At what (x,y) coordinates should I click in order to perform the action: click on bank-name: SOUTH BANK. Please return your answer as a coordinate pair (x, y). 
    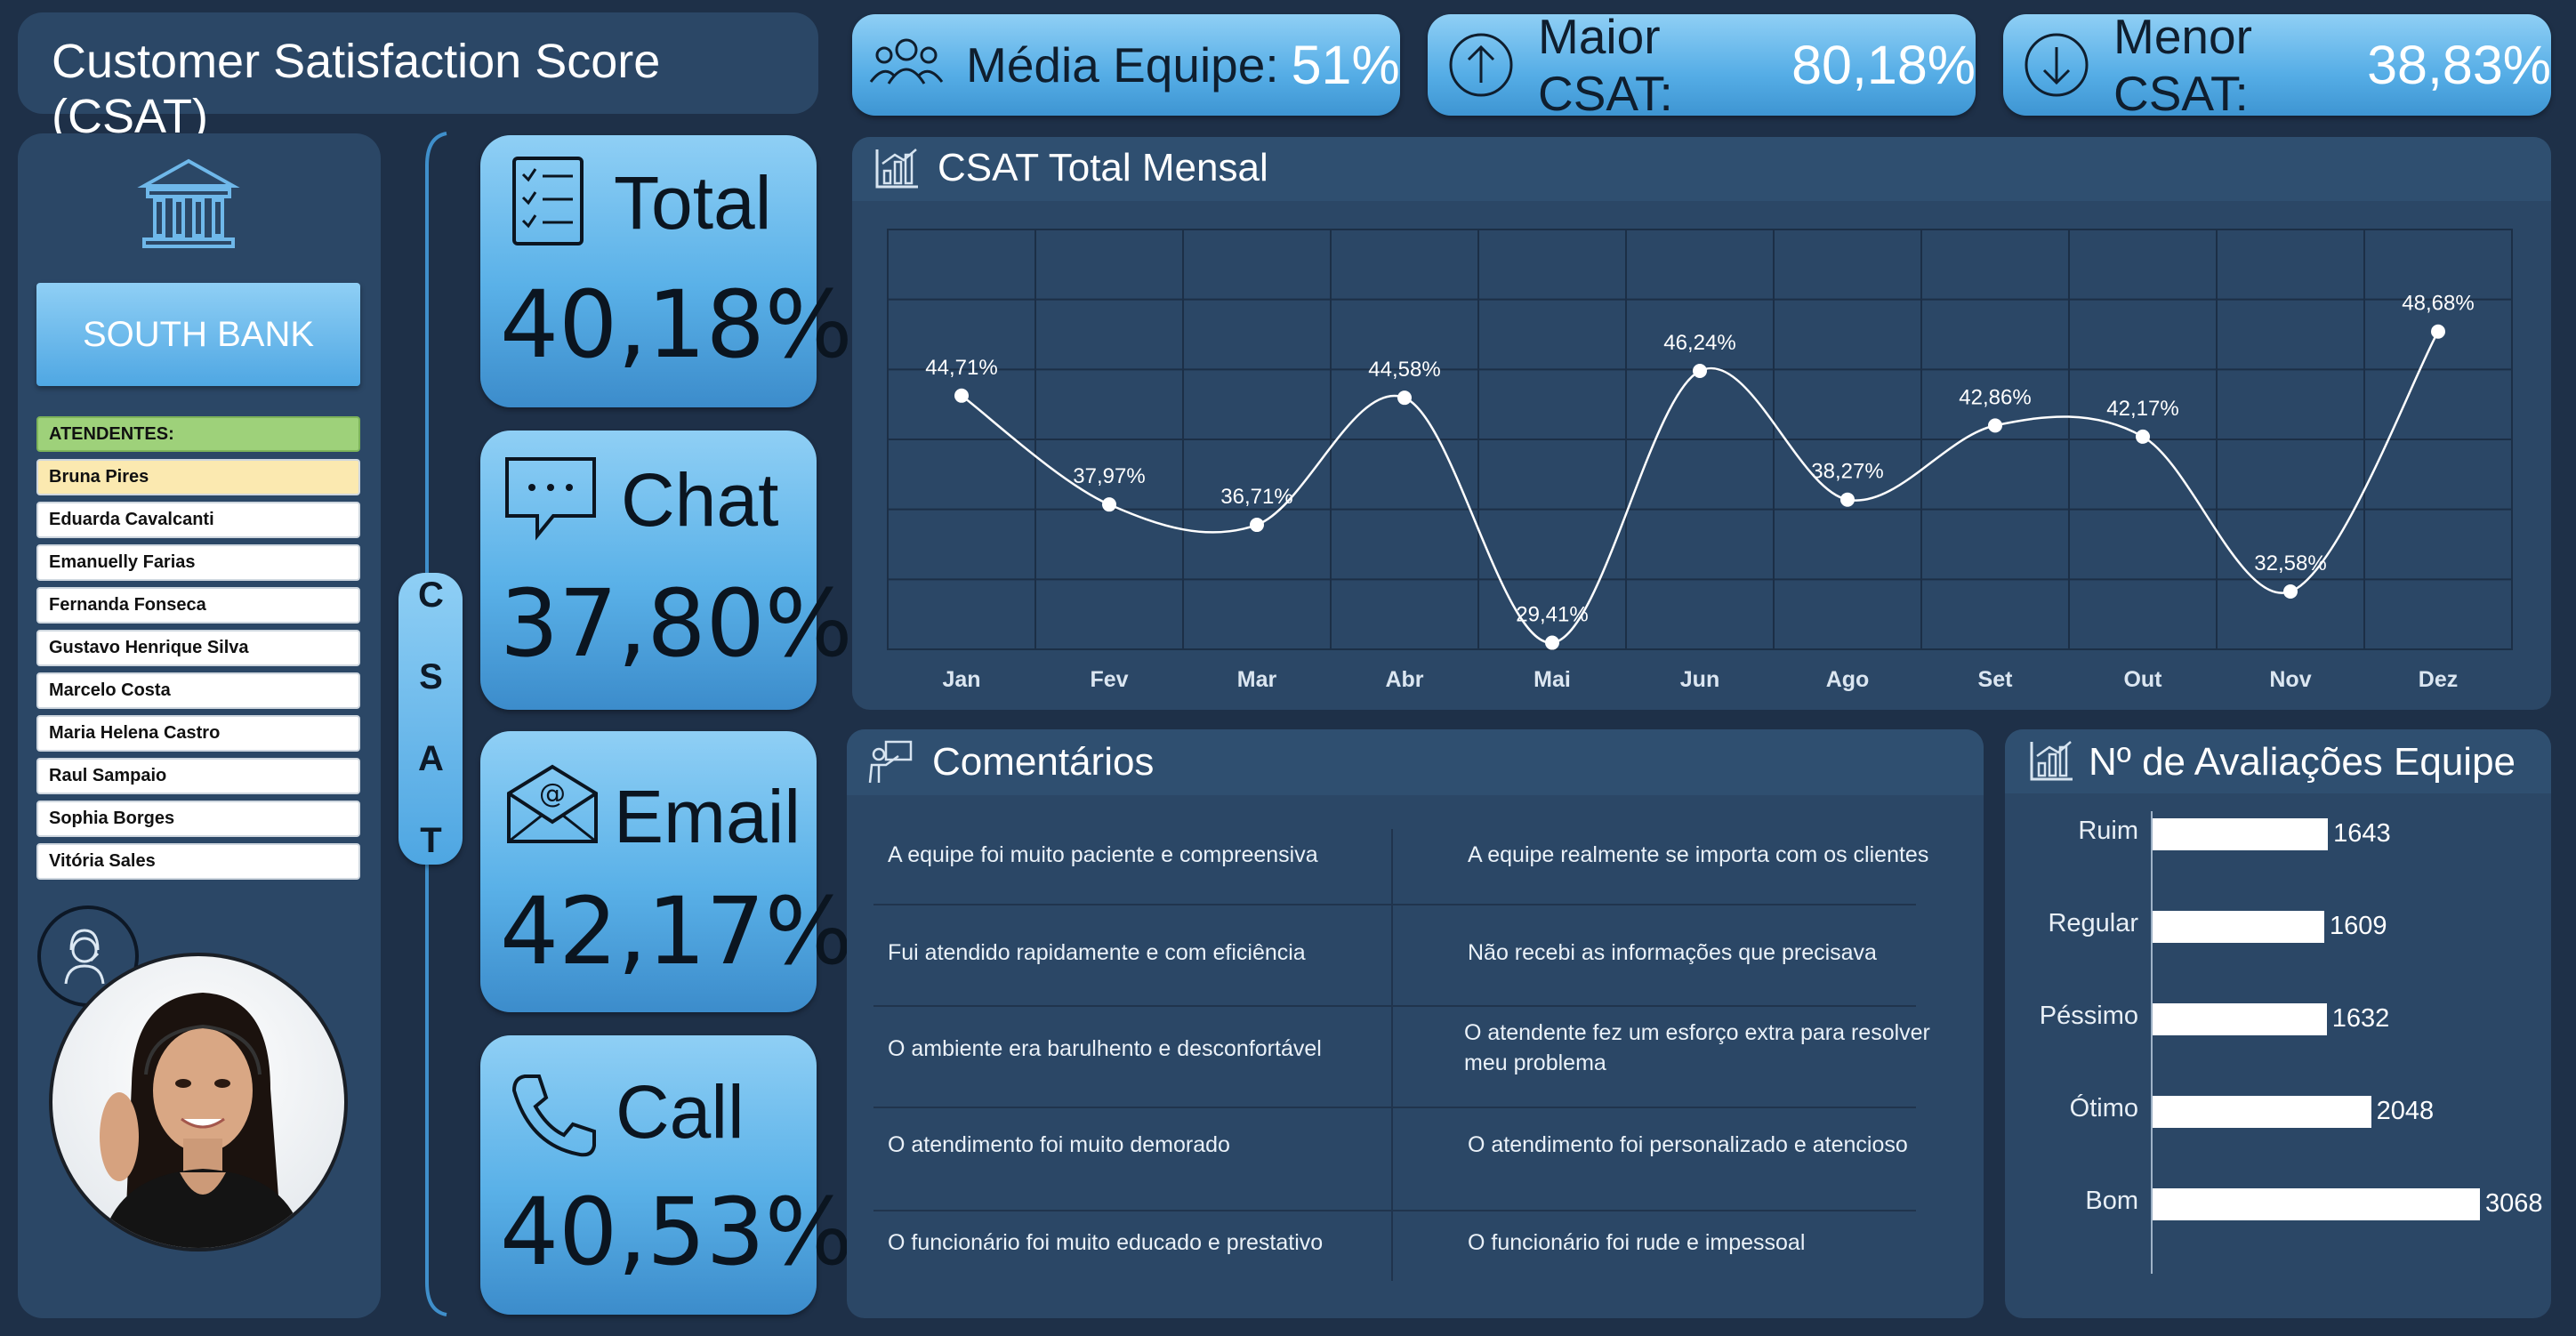
    Looking at the image, I should click on (198, 334).